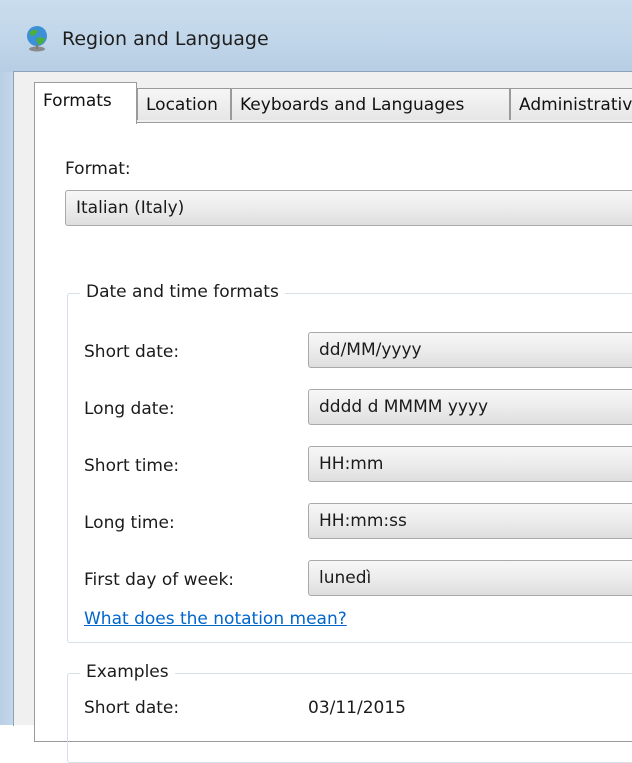 Image resolution: width=632 pixels, height=763 pixels. Describe the element at coordinates (316, 36) in the screenshot. I see `title-bar: Region and Language` at that location.